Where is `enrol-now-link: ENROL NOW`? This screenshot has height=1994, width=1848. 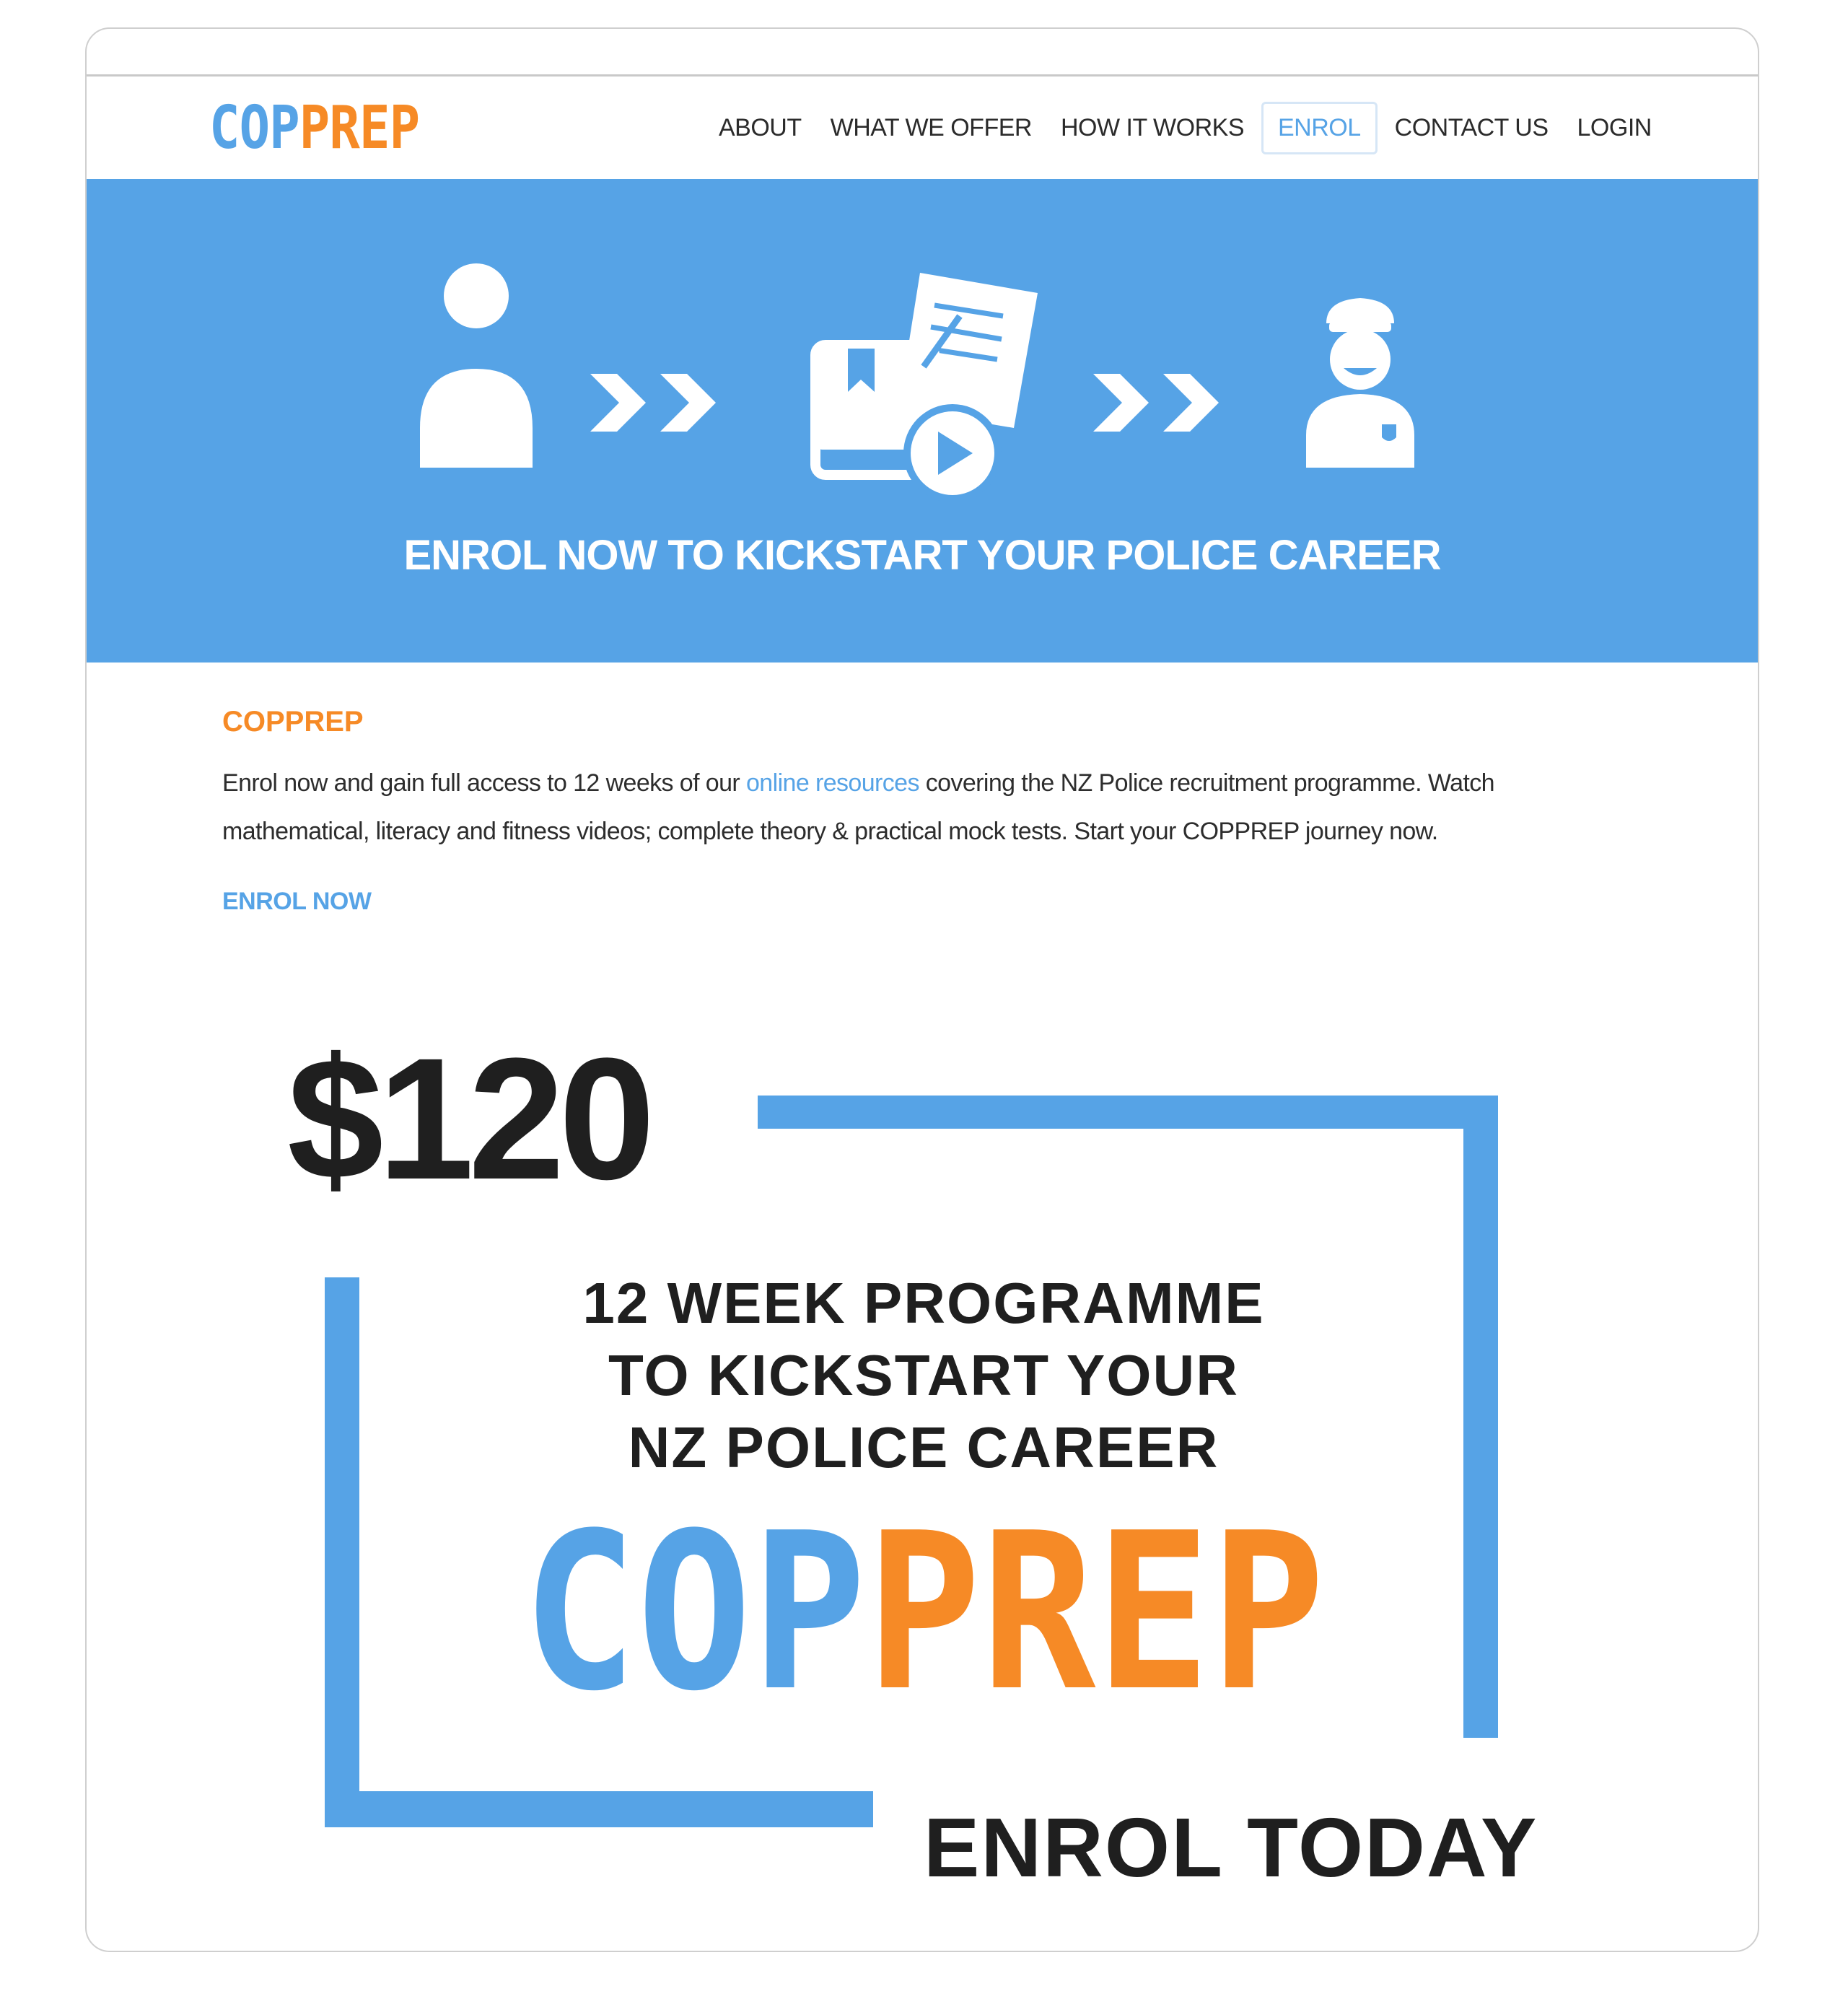
enrol-now-link: ENROL NOW is located at coordinates (297, 902).